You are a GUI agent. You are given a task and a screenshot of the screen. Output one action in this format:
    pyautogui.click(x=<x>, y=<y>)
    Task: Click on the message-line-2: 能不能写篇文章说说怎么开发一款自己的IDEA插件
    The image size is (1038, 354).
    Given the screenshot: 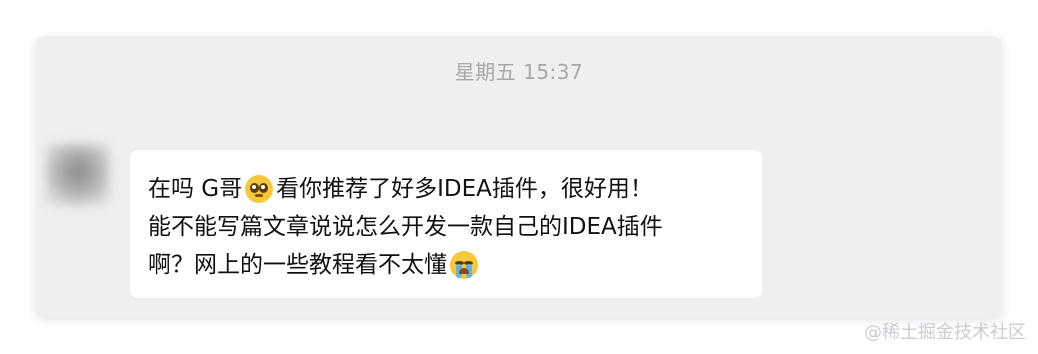 What is the action you would take?
    pyautogui.click(x=446, y=227)
    